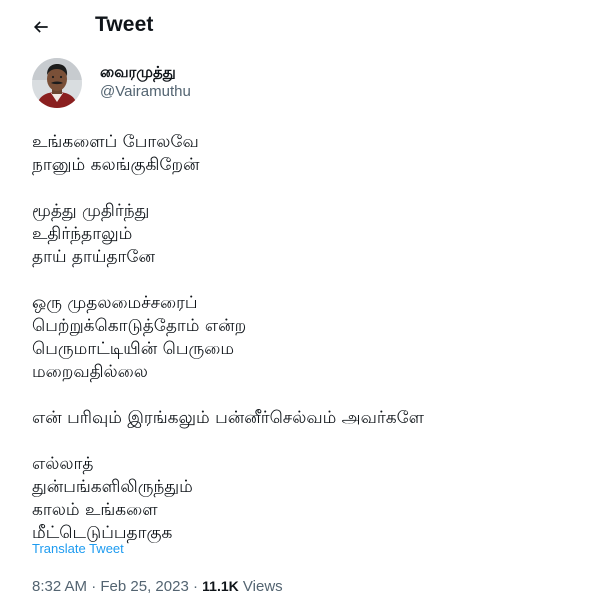 This screenshot has height=600, width=600. What do you see at coordinates (59, 586) in the screenshot?
I see `tweet-time: 8:32 AM` at bounding box center [59, 586].